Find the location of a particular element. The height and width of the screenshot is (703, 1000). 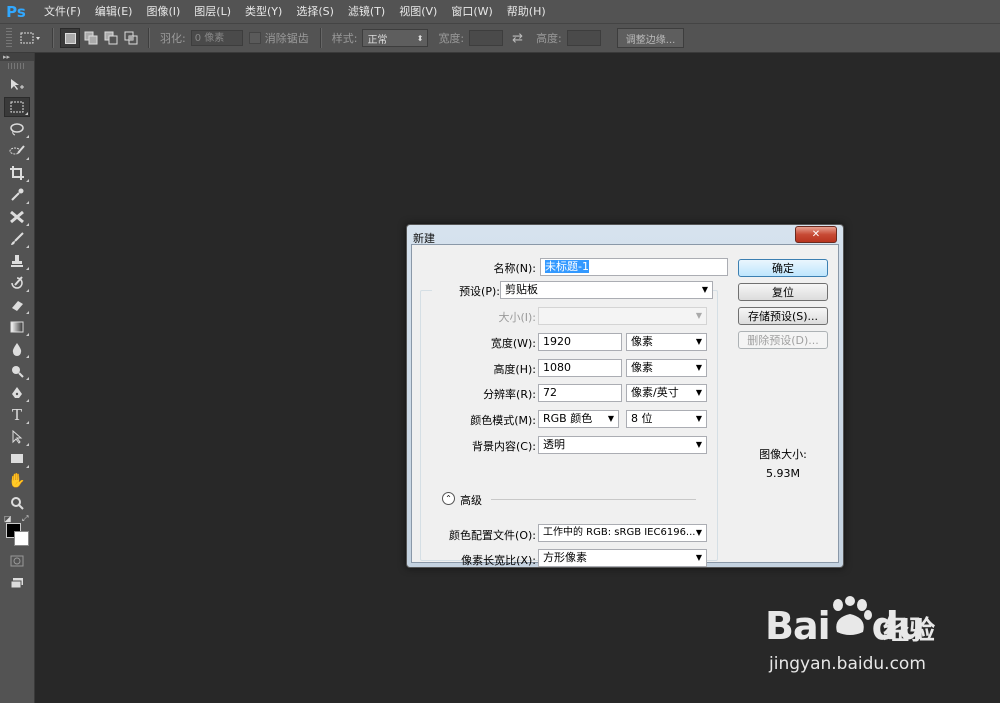

pixel-aspect-label: 像素长宽比(X): is located at coordinates (498, 560).